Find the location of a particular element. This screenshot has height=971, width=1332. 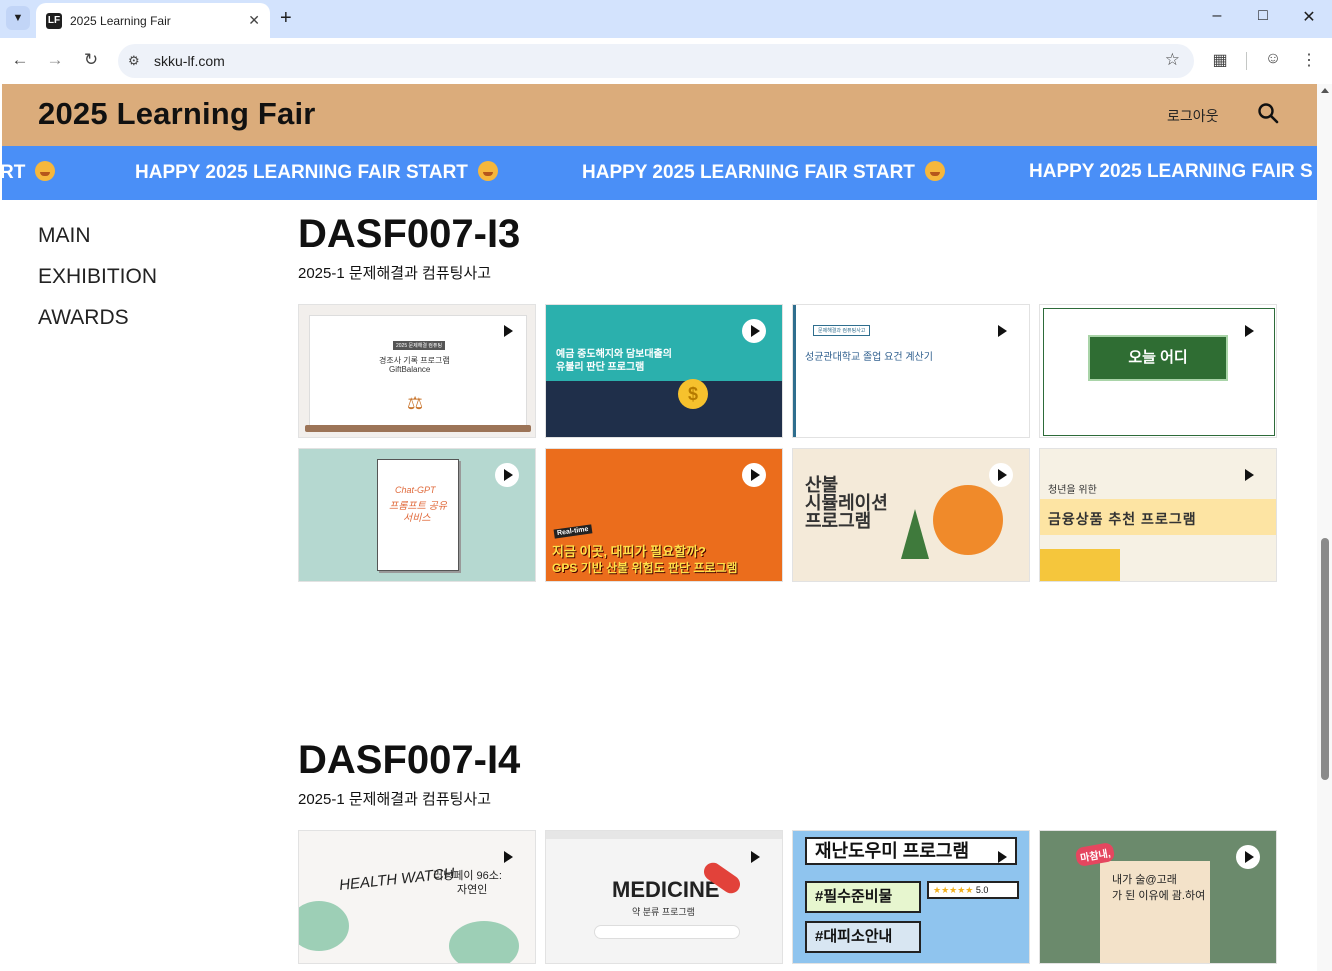

coins-stack-icon is located at coordinates (1080, 565).